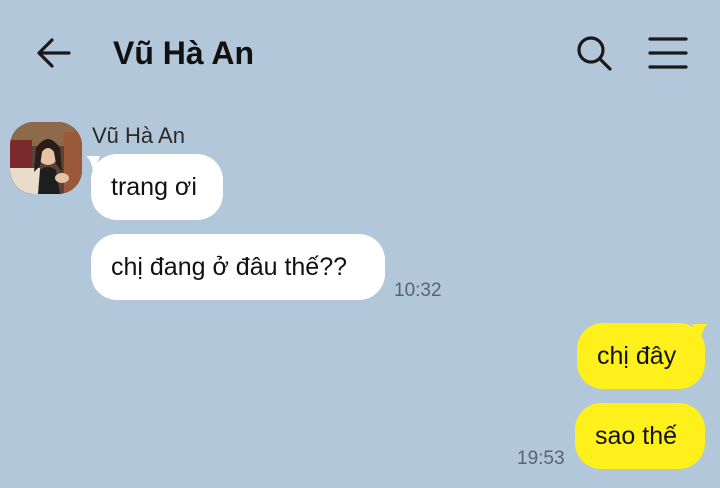 The image size is (720, 488). Describe the element at coordinates (238, 267) in the screenshot. I see `incoming-message-2: chị đang ở đâu thế??` at that location.